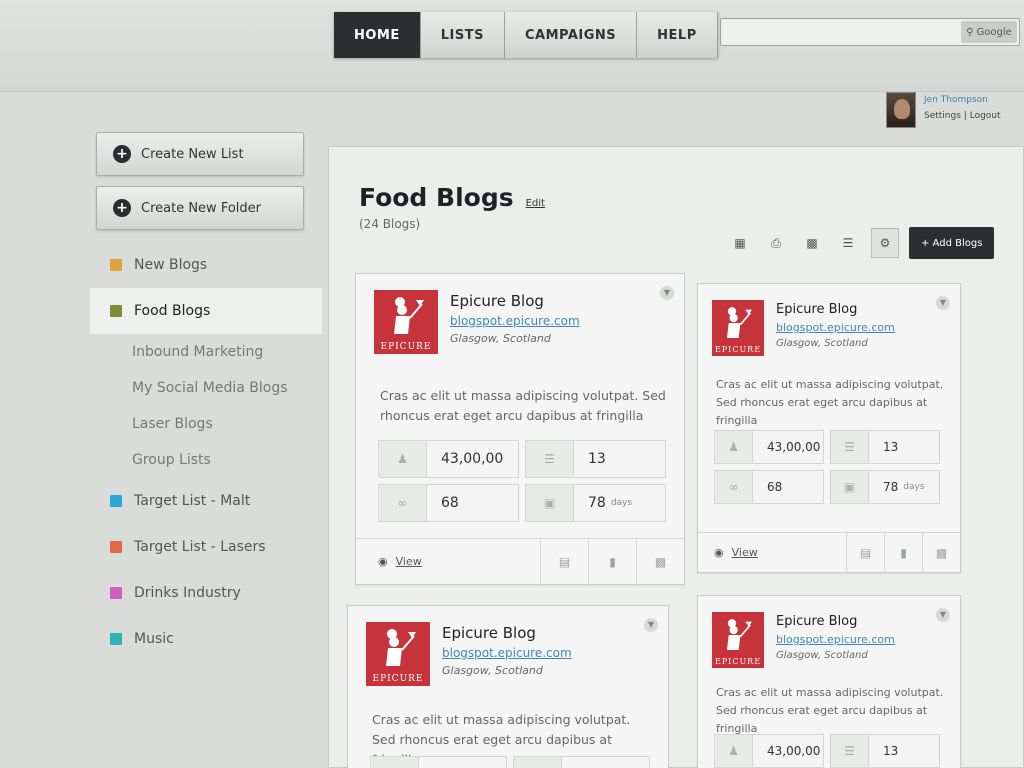  What do you see at coordinates (550, 503) in the screenshot?
I see `calendar-icon: ▣` at bounding box center [550, 503].